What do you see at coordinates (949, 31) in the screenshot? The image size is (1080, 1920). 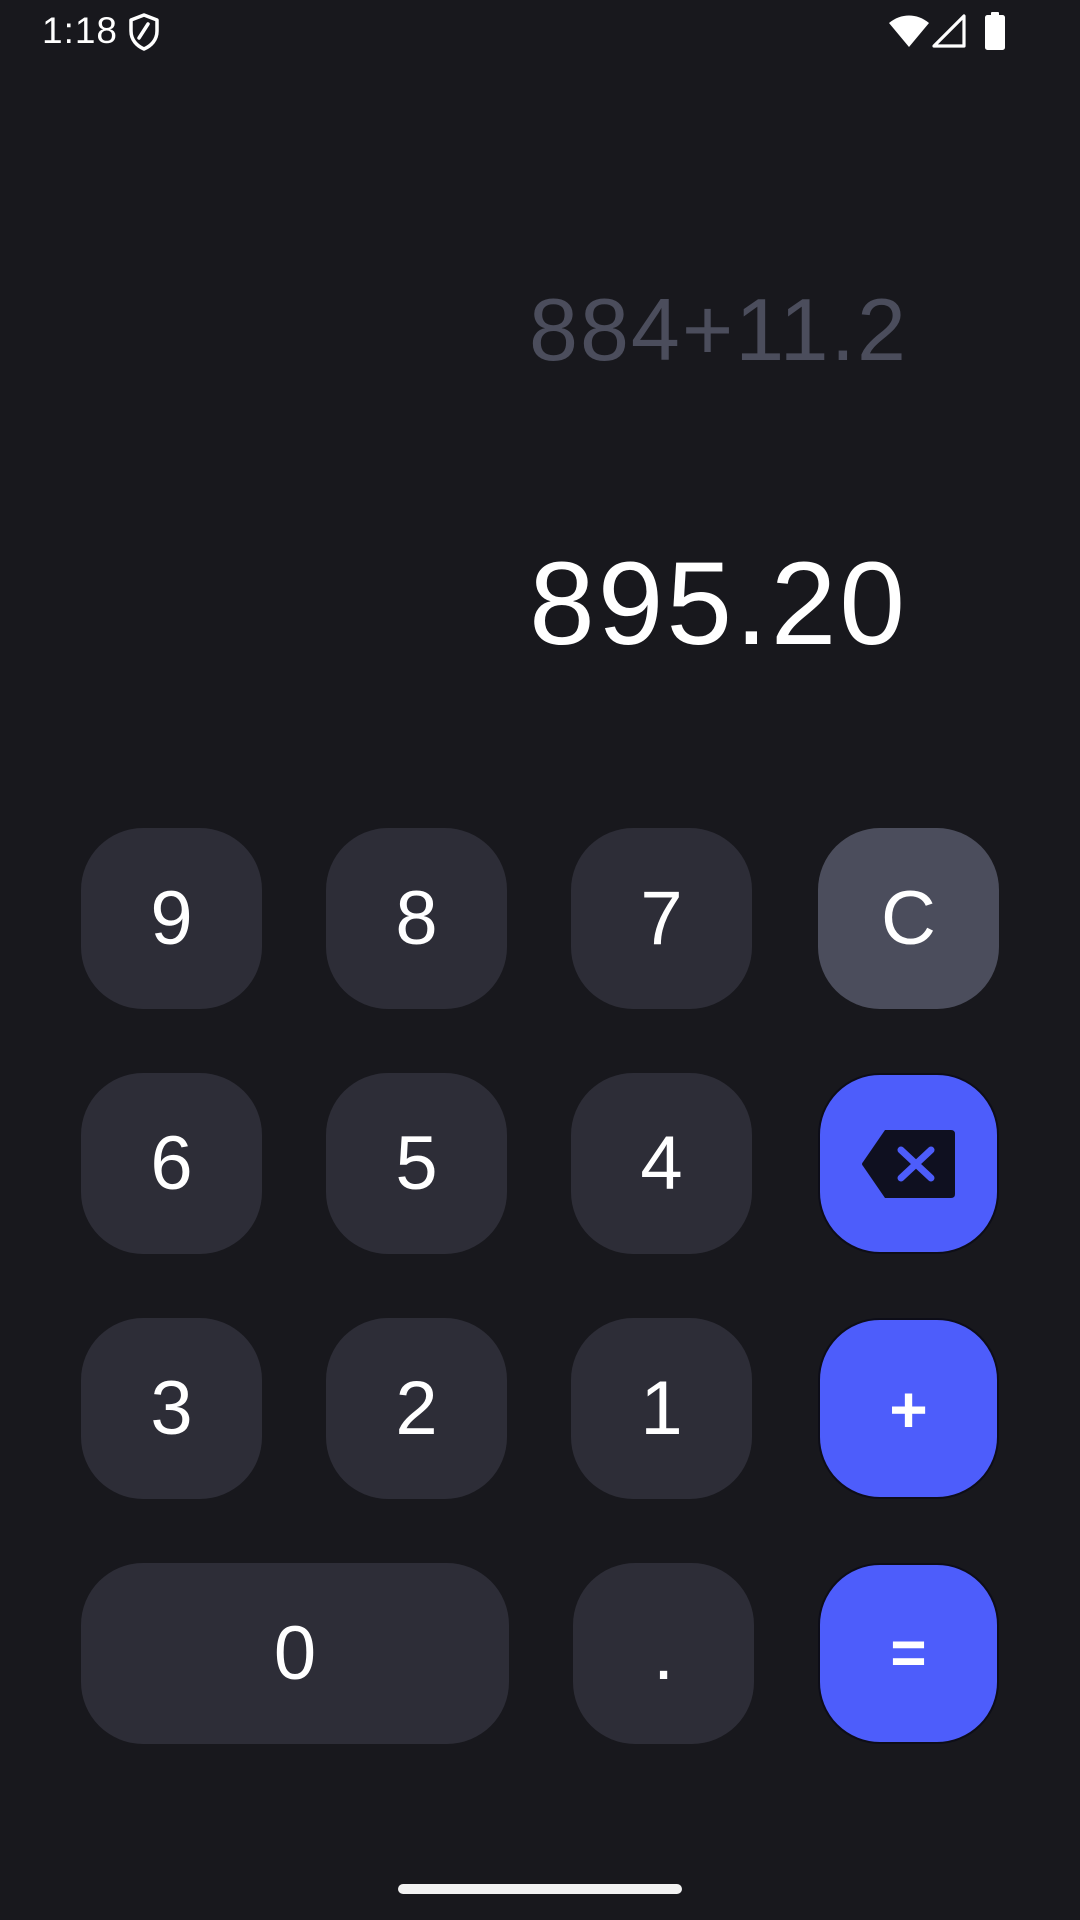 I see `signal-icon` at bounding box center [949, 31].